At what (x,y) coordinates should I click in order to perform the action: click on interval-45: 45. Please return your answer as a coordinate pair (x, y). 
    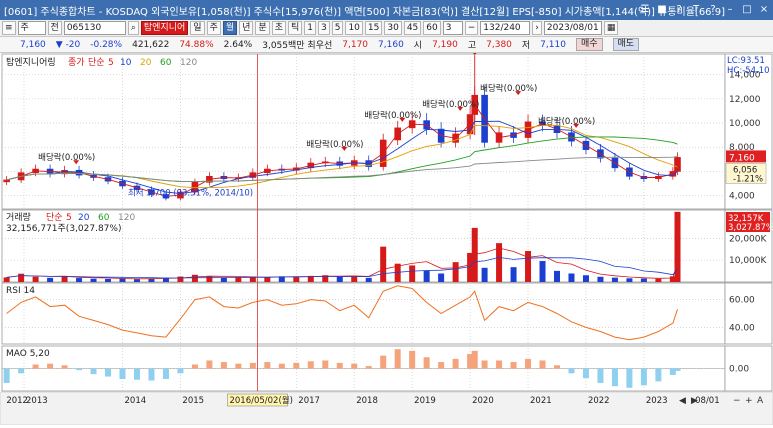
    Looking at the image, I should click on (412, 28).